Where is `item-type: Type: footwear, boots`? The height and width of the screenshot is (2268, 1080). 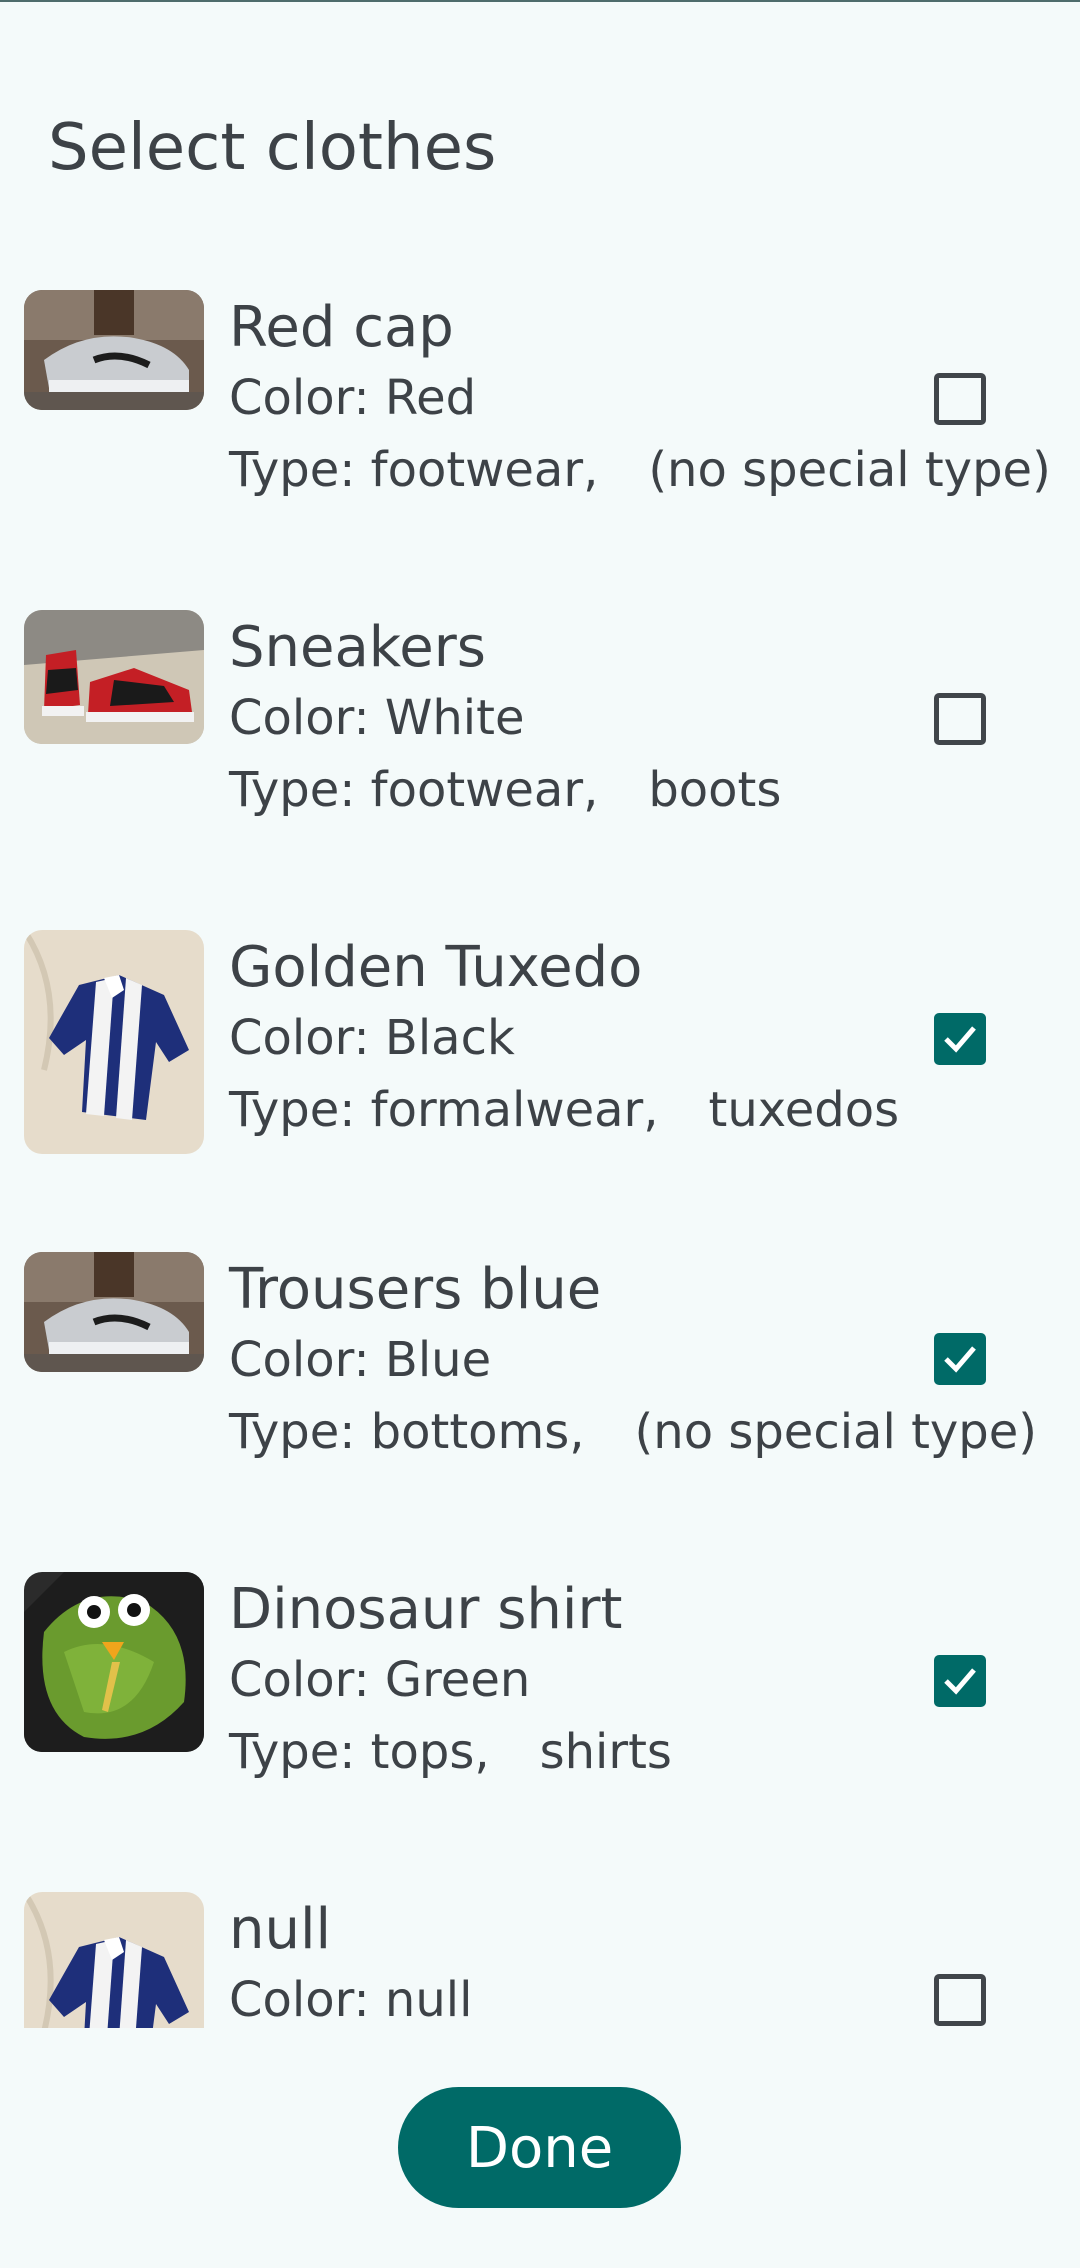
item-type: Type: footwear, boots is located at coordinates (505, 790).